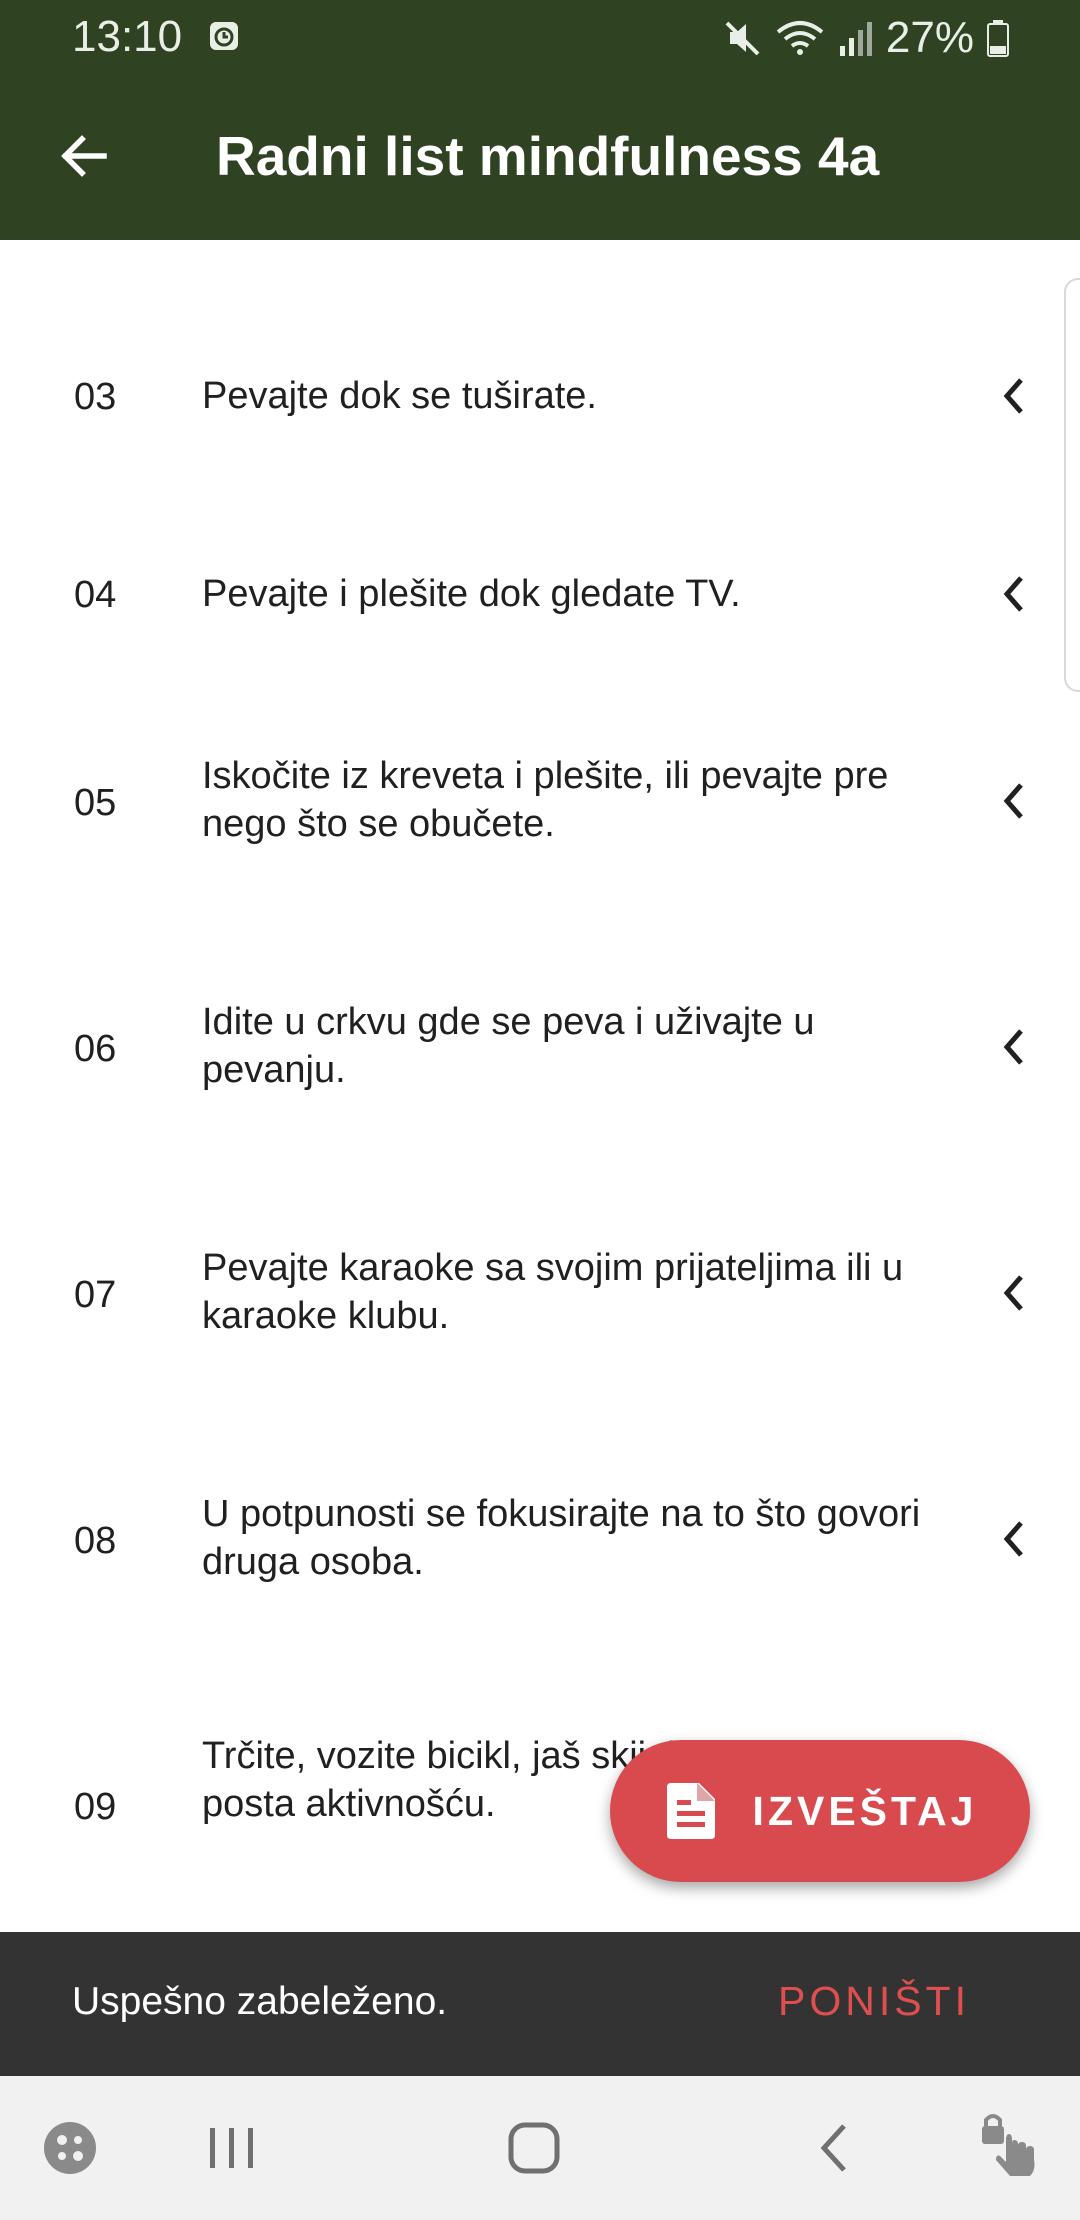  What do you see at coordinates (95, 803) in the screenshot?
I see `item-number: 05` at bounding box center [95, 803].